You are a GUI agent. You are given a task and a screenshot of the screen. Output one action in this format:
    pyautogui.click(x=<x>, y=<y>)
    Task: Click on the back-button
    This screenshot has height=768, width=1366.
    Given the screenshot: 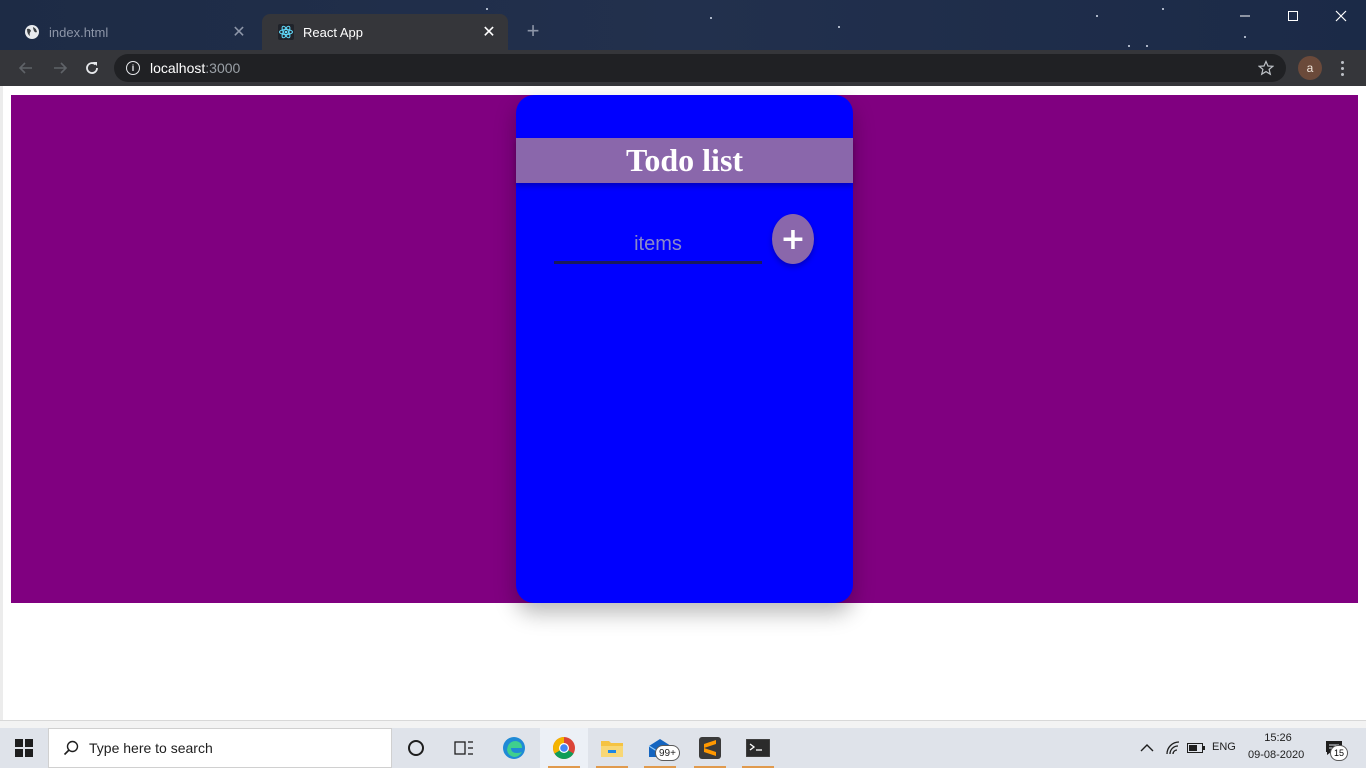 What is the action you would take?
    pyautogui.click(x=26, y=68)
    